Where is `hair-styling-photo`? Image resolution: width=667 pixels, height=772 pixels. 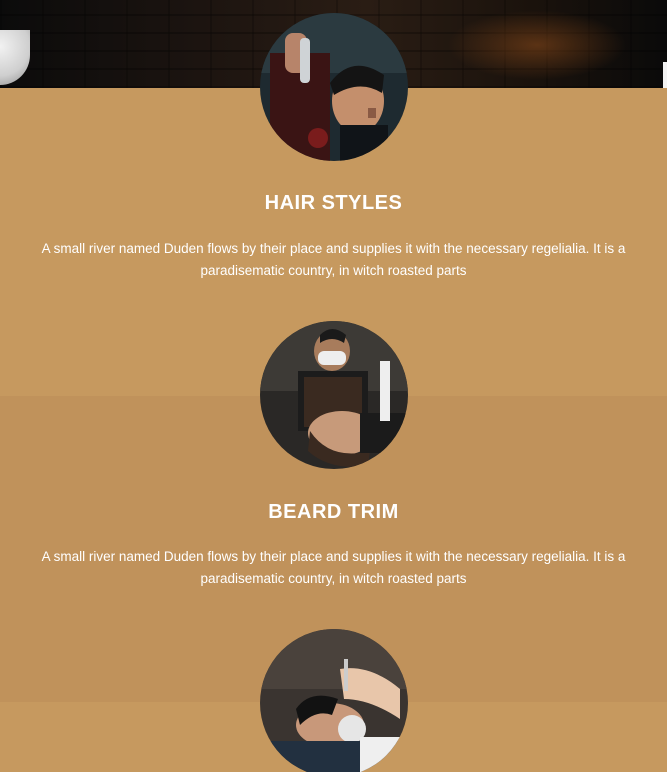
hair-styling-photo is located at coordinates (334, 87).